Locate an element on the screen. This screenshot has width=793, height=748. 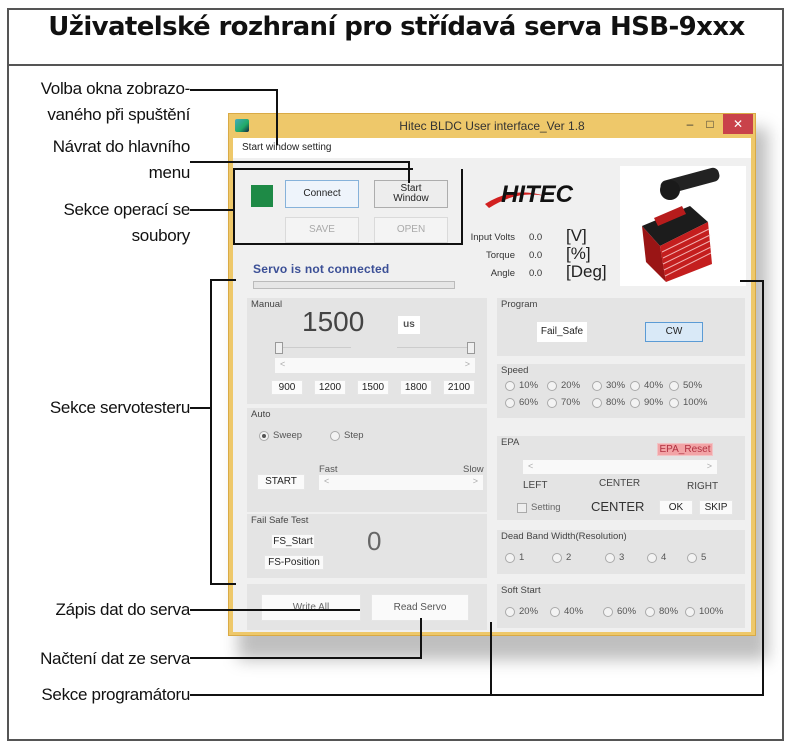
failsafe-label: Fail Safe Test is located at coordinates (280, 520).